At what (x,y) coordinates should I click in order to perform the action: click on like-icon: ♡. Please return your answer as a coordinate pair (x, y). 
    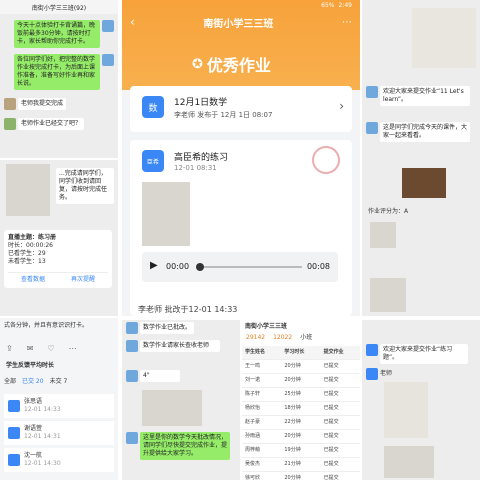
    Looking at the image, I should click on (50, 348).